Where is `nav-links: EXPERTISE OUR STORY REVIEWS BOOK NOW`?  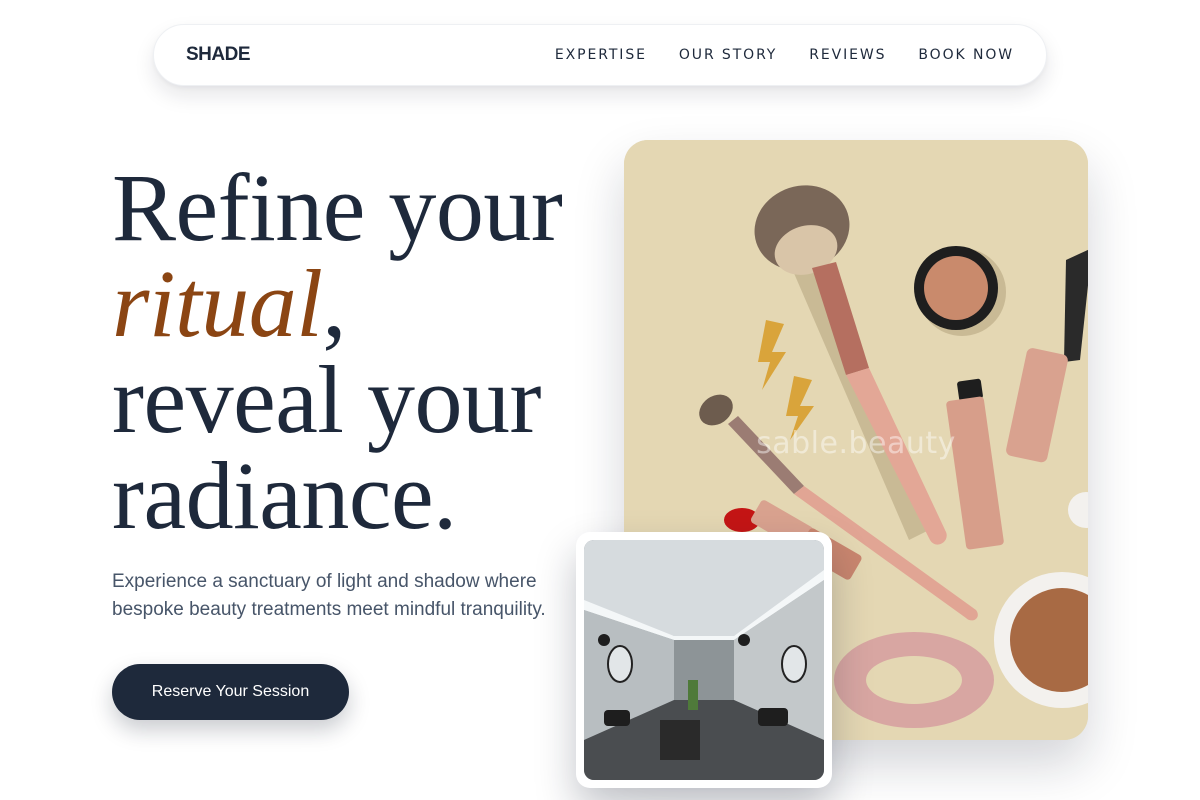
nav-links: EXPERTISE OUR STORY REVIEWS BOOK NOW is located at coordinates (768, 55).